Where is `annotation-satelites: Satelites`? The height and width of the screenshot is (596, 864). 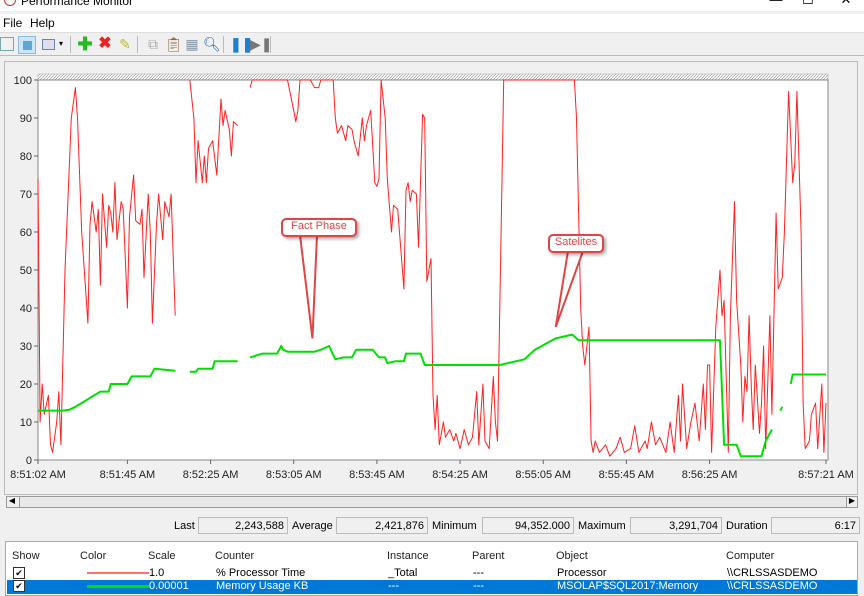 annotation-satelites: Satelites is located at coordinates (576, 243).